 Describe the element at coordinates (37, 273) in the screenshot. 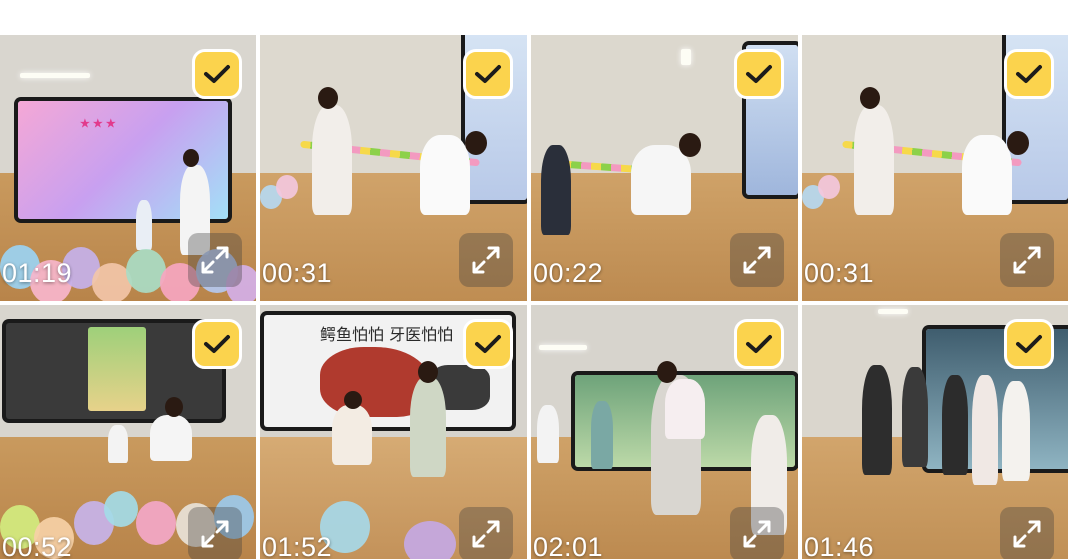

I see `video-duration: 01:19` at that location.